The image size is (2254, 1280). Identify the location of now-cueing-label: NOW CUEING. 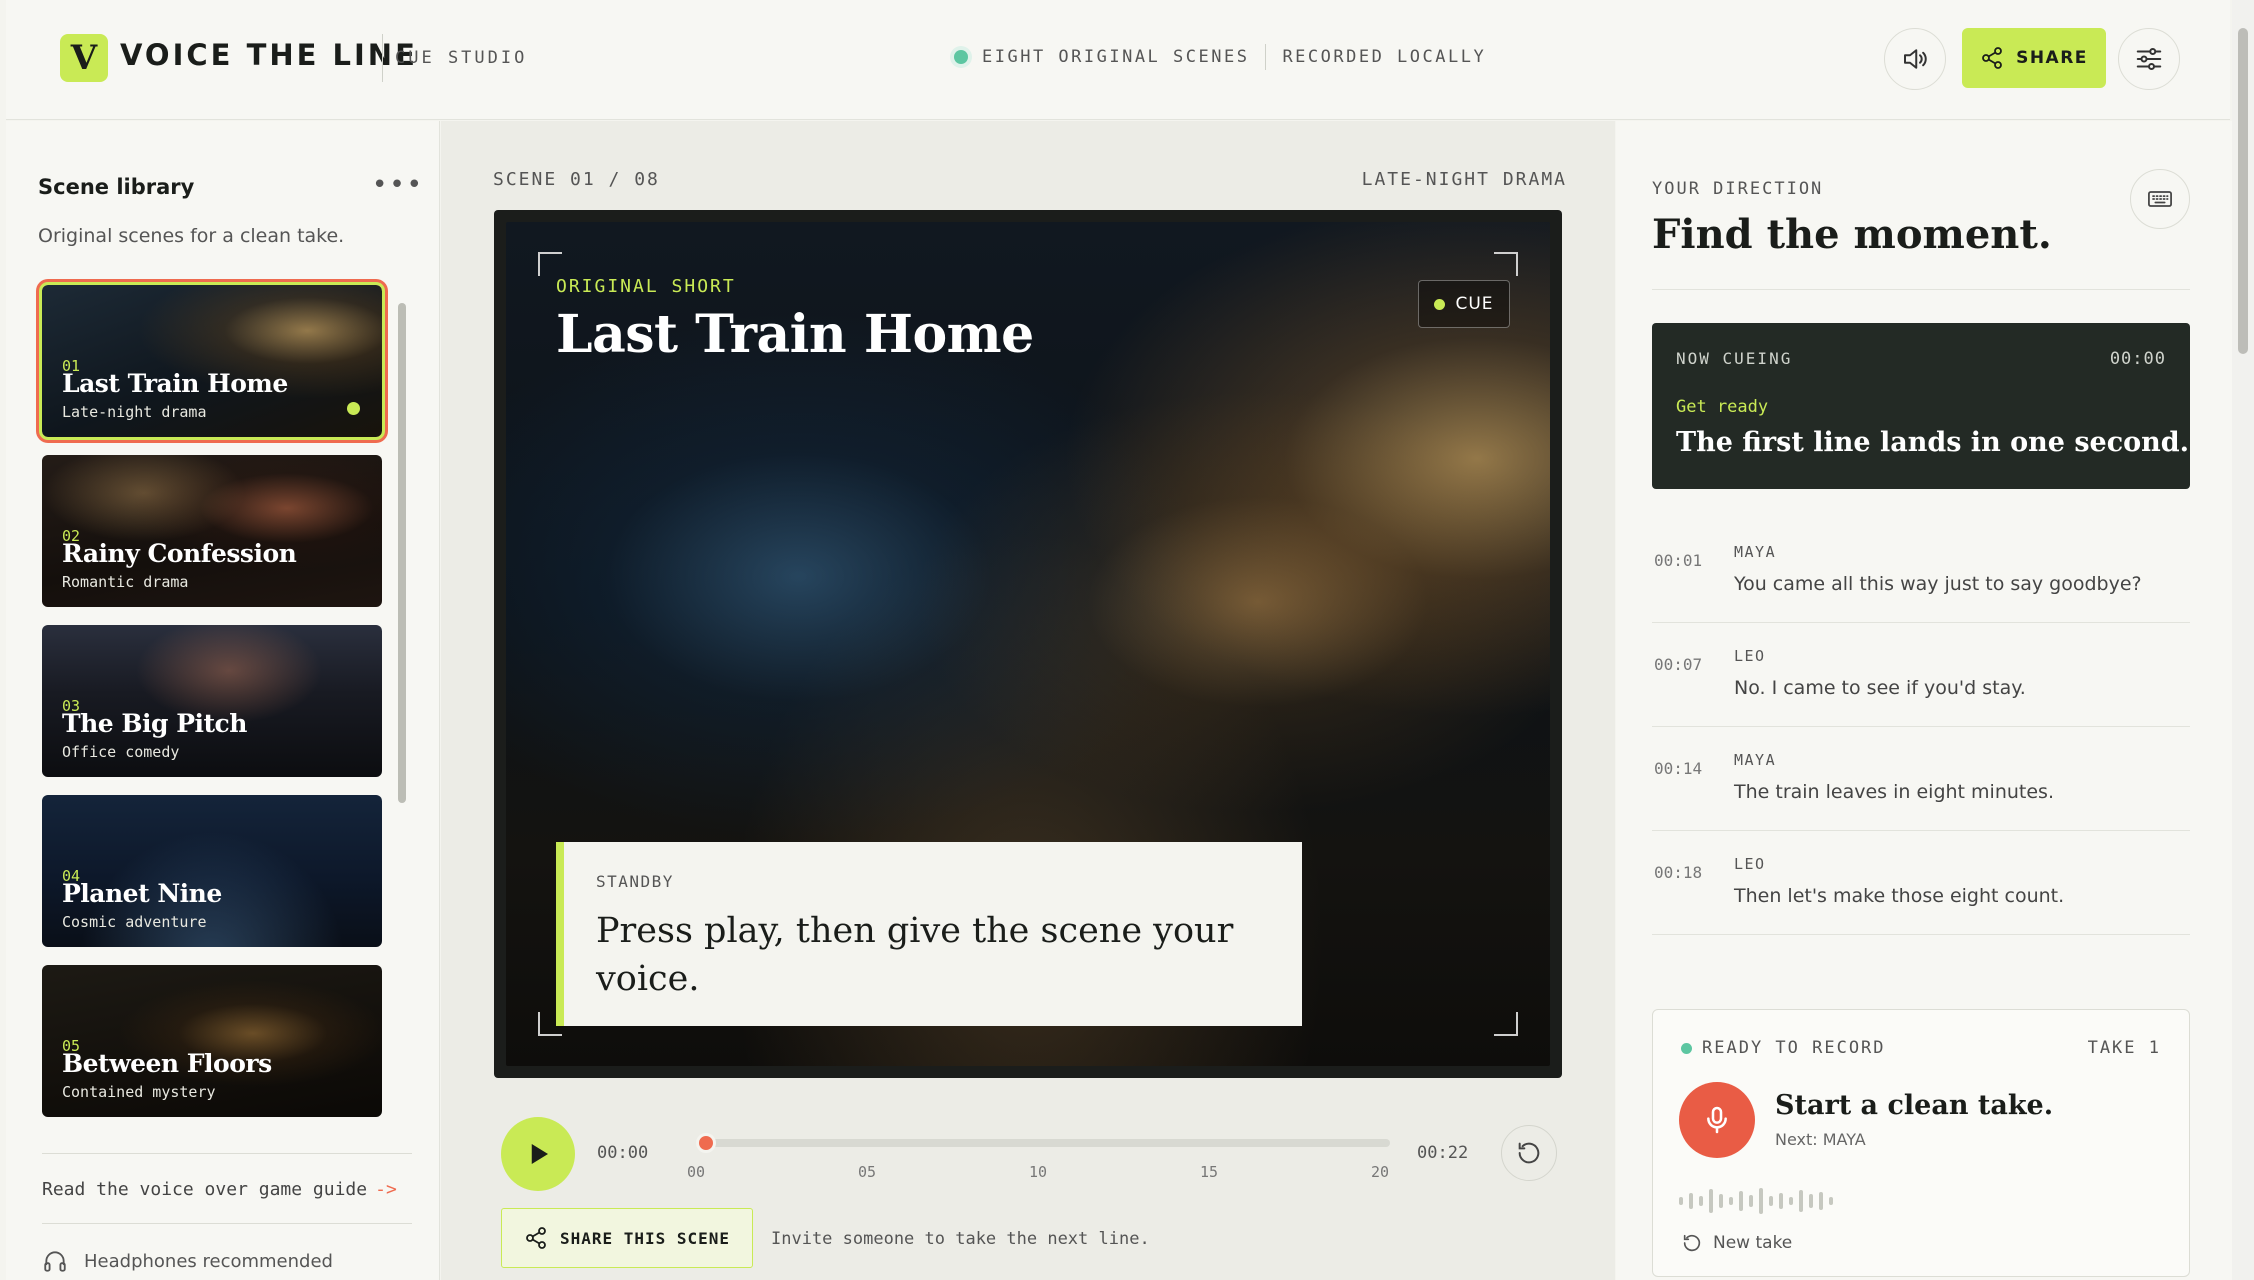
(1734, 358).